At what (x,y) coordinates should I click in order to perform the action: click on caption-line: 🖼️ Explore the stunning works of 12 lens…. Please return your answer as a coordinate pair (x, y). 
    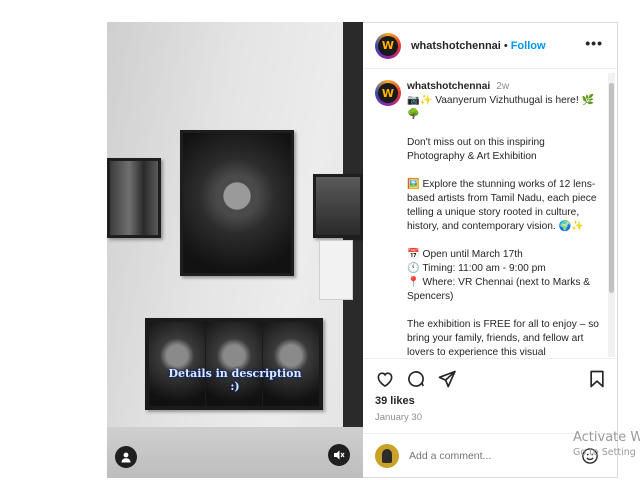
    Looking at the image, I should click on (502, 205).